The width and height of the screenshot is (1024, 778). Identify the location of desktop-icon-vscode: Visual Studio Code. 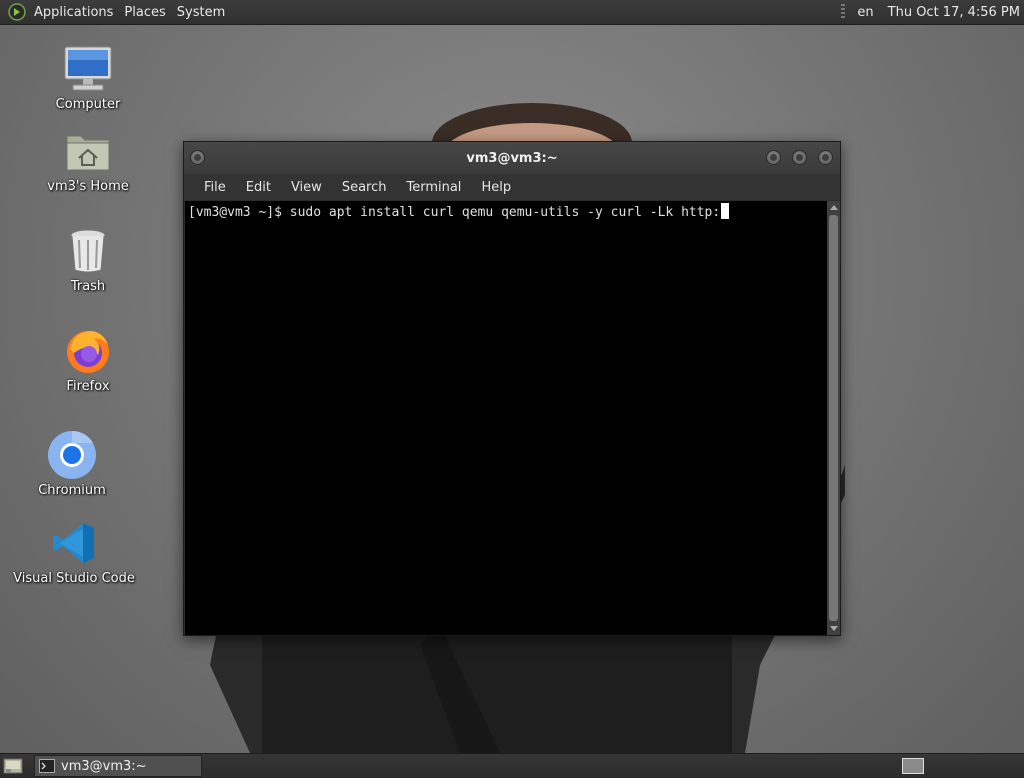
(74, 552).